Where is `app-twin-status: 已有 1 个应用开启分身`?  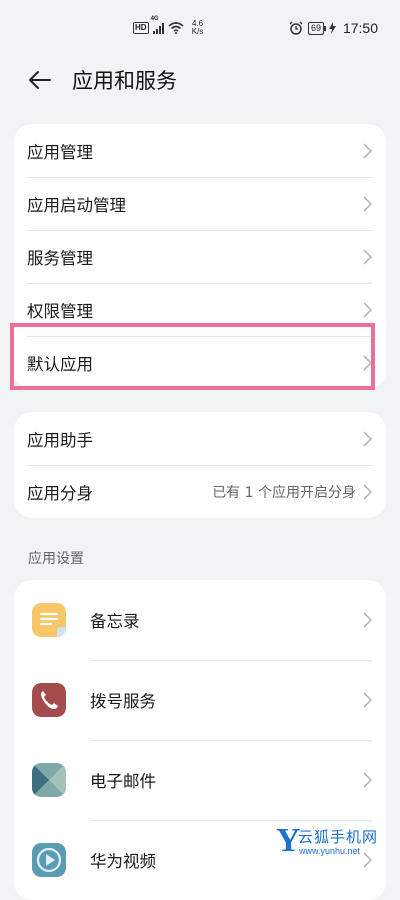
app-twin-status: 已有 1 个应用开启分身 is located at coordinates (284, 492).